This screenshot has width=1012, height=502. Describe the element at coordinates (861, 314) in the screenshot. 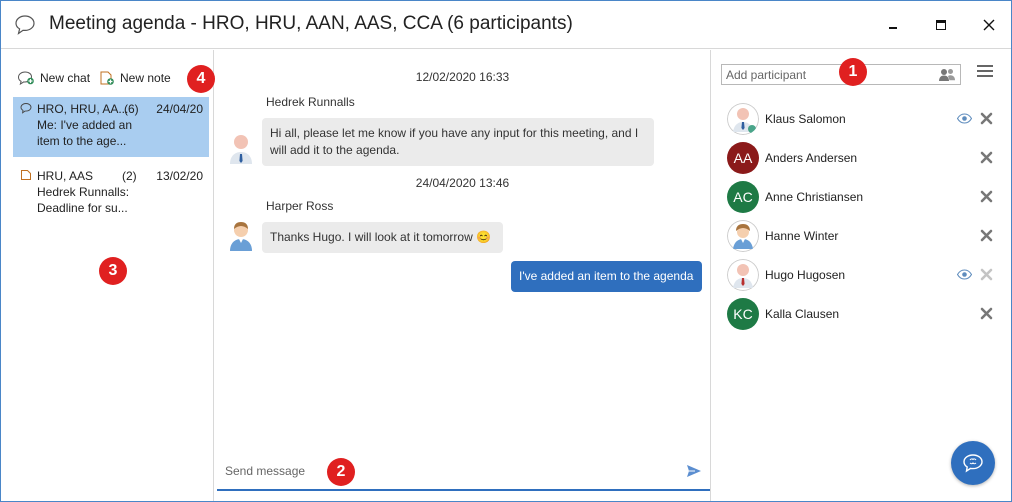

I see `participant-row: KC Kalla Clausen` at that location.